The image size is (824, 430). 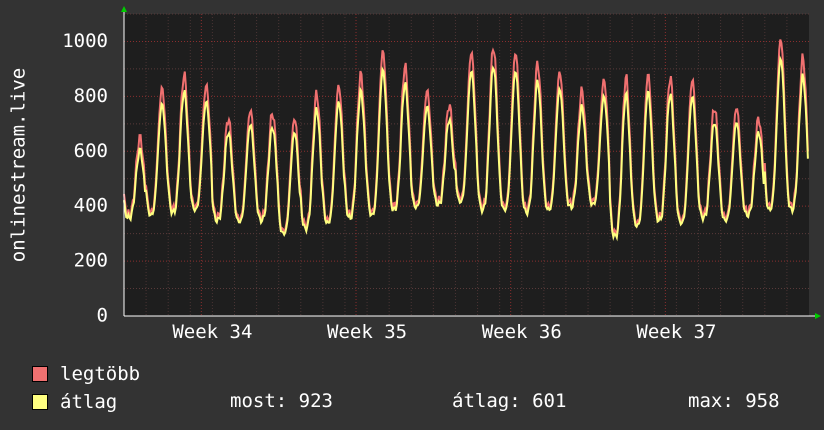 What do you see at coordinates (19, 165) in the screenshot?
I see `y-axis-label: onlinestream.live` at bounding box center [19, 165].